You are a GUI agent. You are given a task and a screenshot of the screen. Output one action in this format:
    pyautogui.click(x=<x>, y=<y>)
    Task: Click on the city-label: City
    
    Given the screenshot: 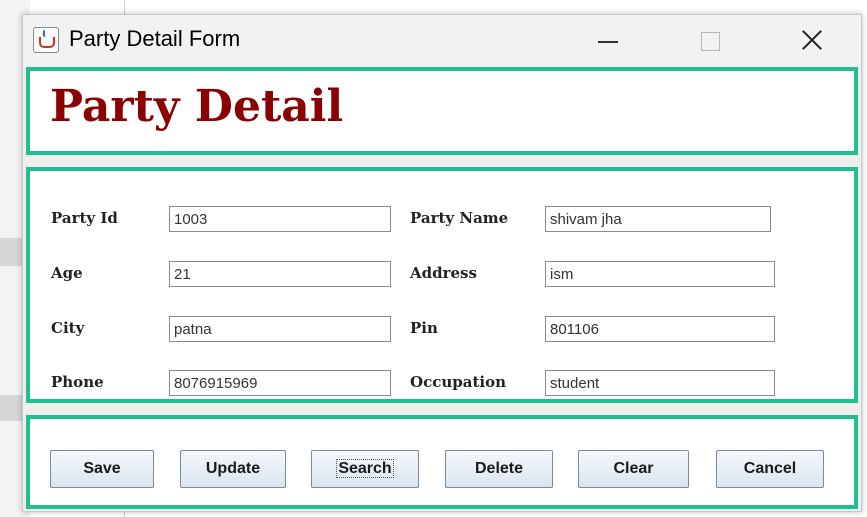 What is the action you would take?
    pyautogui.click(x=68, y=328)
    